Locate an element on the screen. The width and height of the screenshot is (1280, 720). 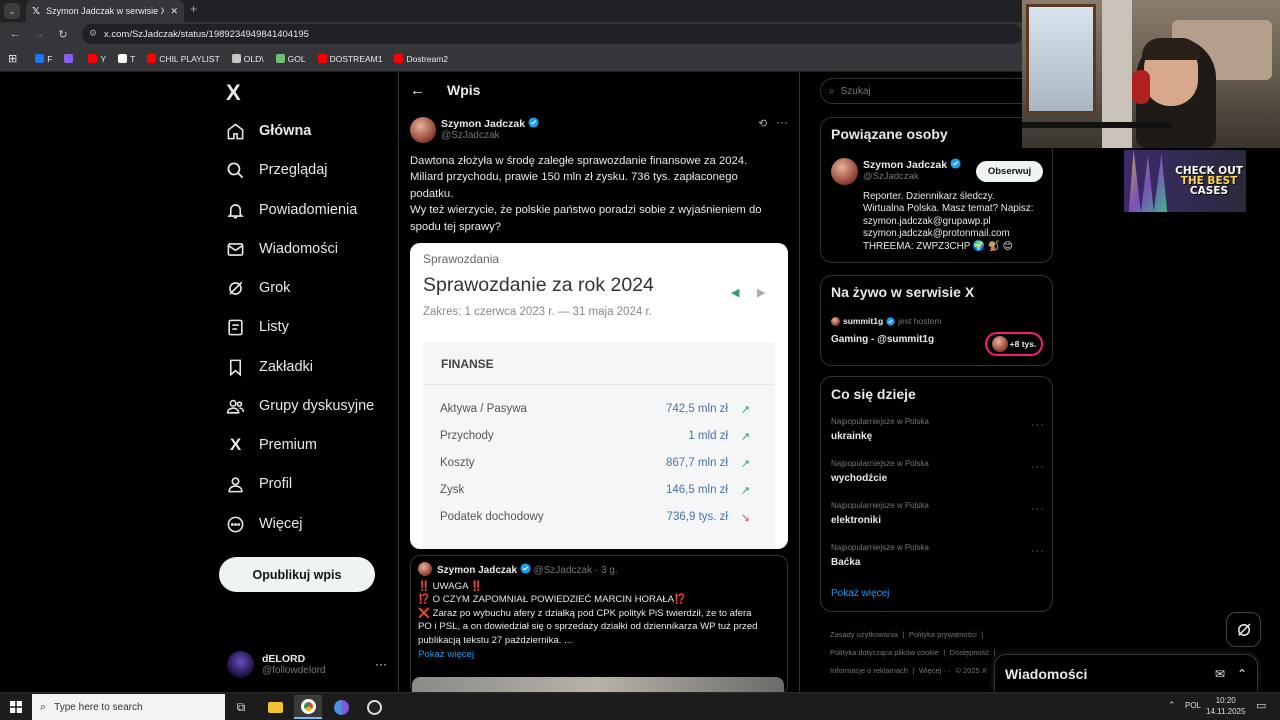
nav-communities: Grupy dyskusyjne is located at coordinates (300, 406).